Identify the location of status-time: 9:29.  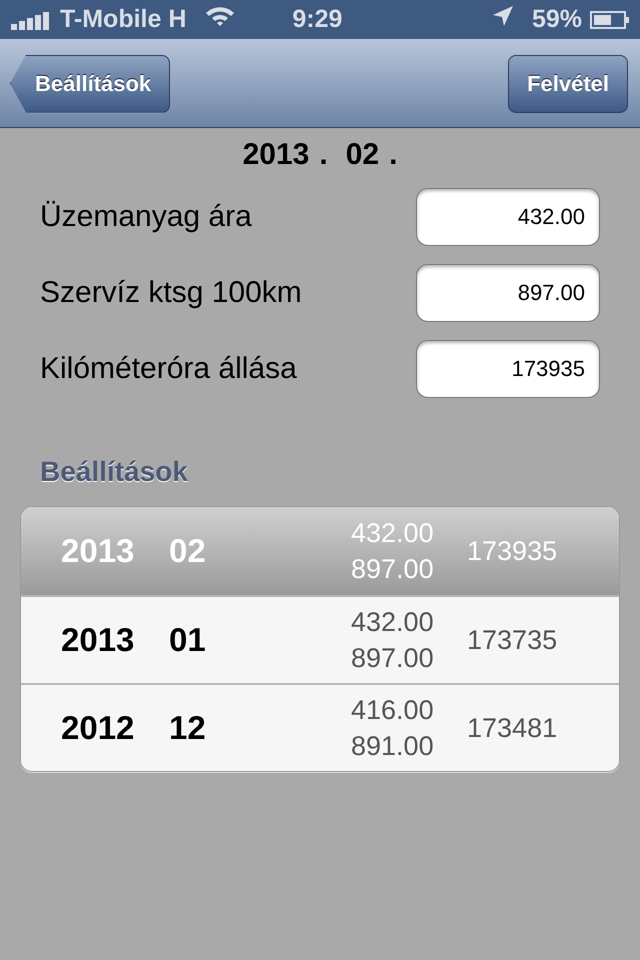
(317, 19).